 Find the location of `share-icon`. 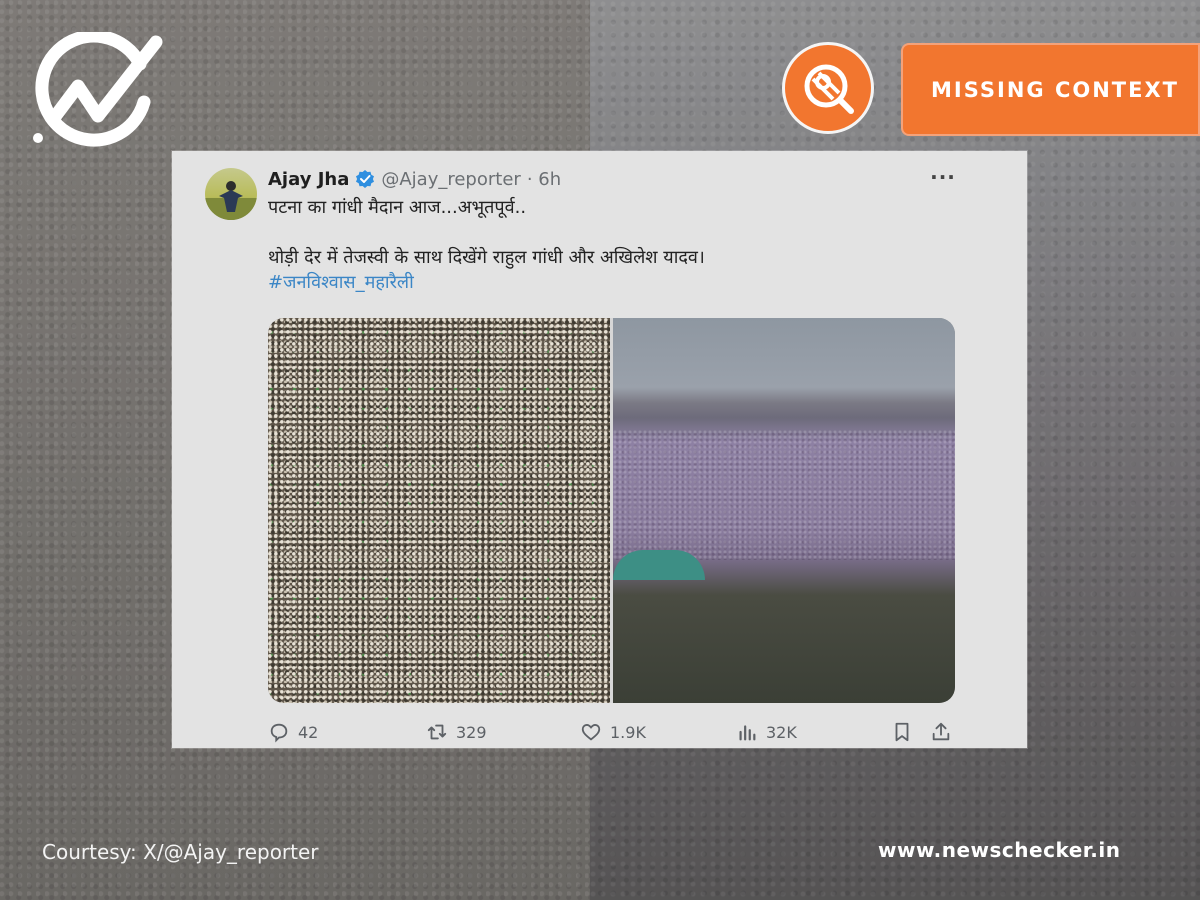

share-icon is located at coordinates (941, 731).